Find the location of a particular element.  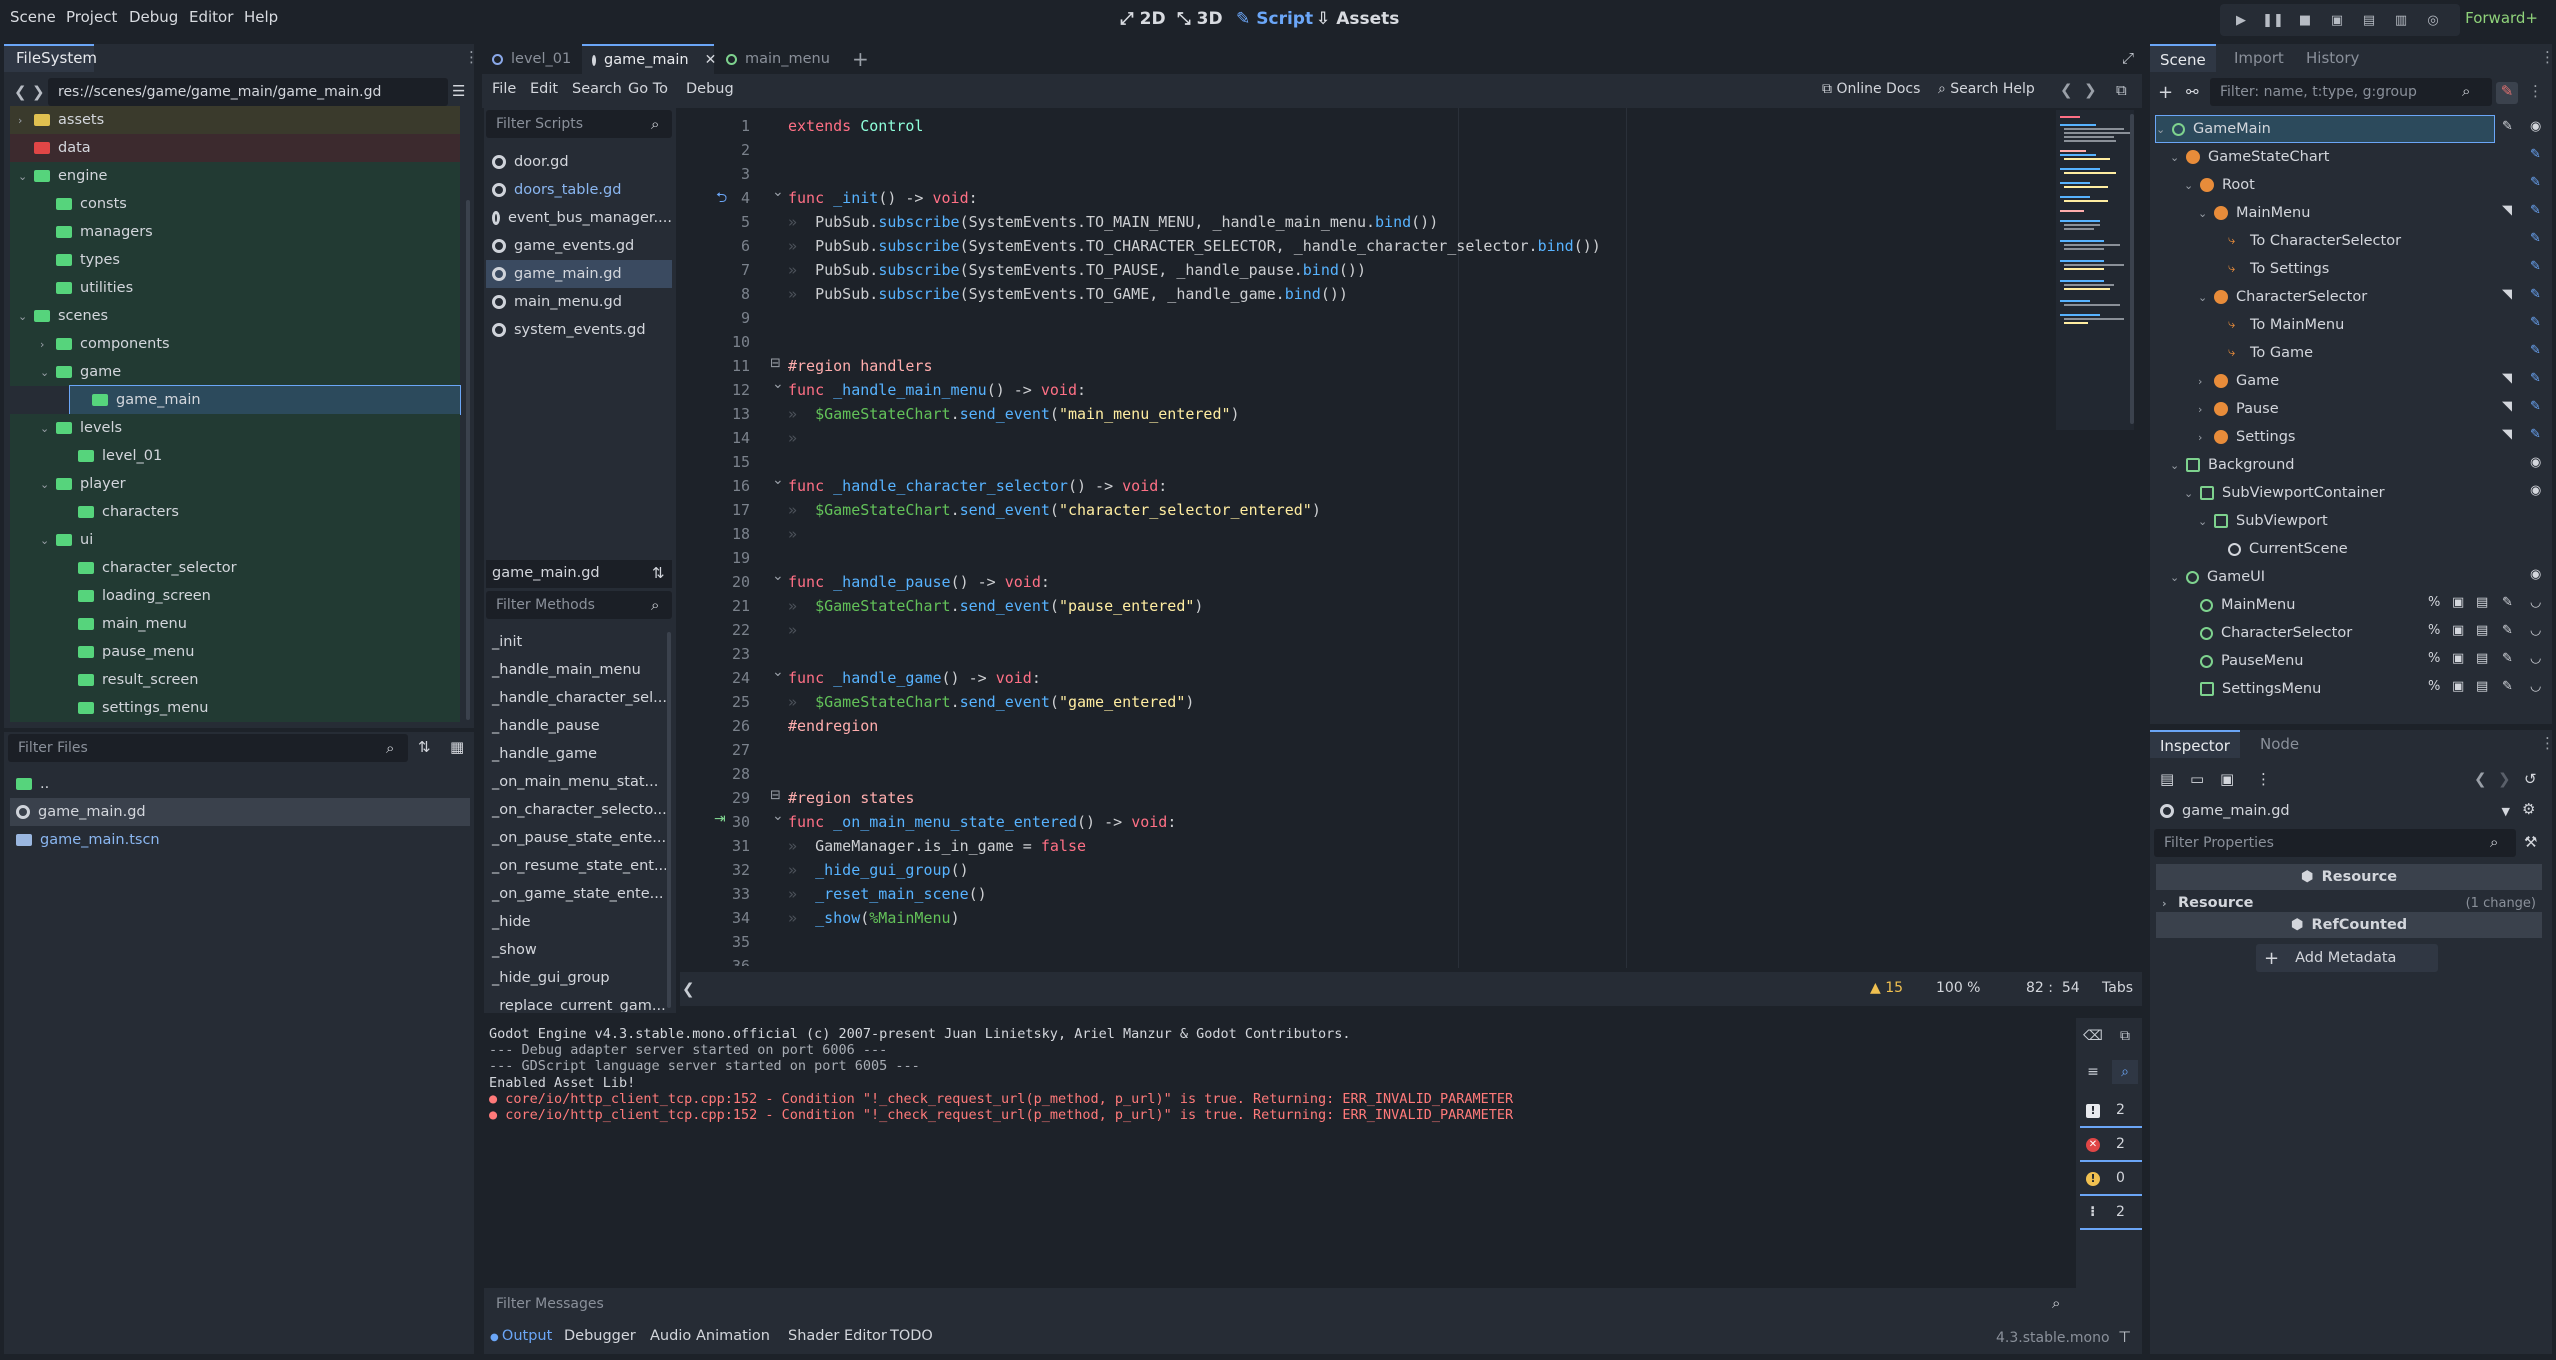

script-attach-icon: ✎ is located at coordinates (2507, 93).